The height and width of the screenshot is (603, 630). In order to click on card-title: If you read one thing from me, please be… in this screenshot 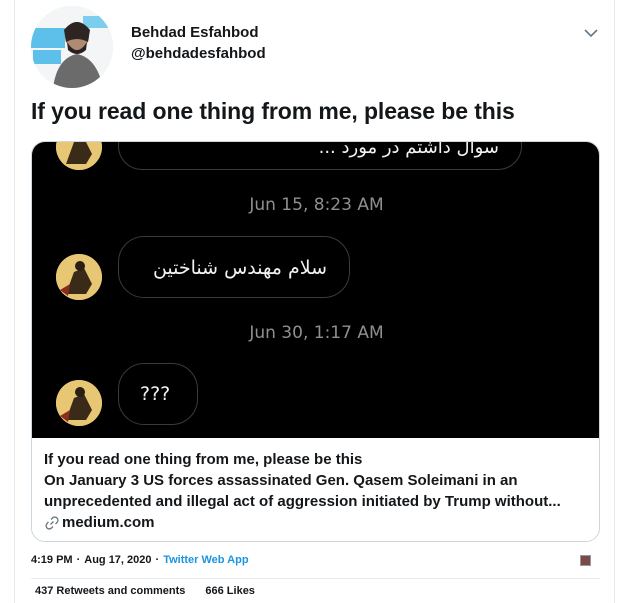, I will do `click(203, 459)`.